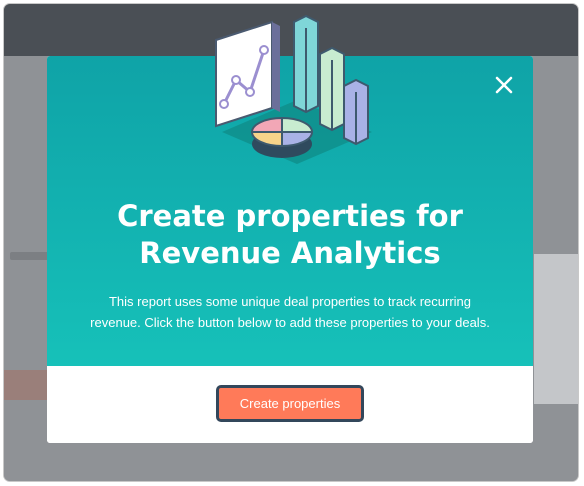  What do you see at coordinates (556, 329) in the screenshot?
I see `background-card` at bounding box center [556, 329].